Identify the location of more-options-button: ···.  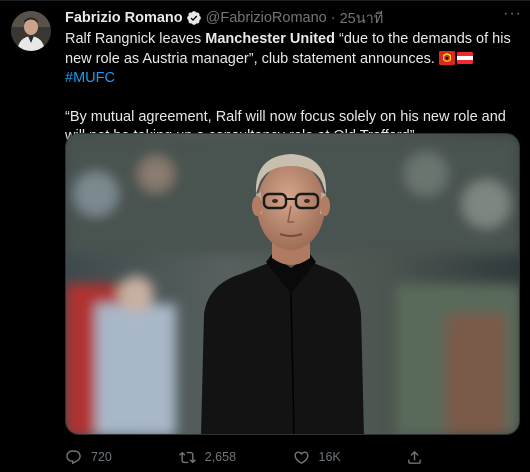
(512, 14).